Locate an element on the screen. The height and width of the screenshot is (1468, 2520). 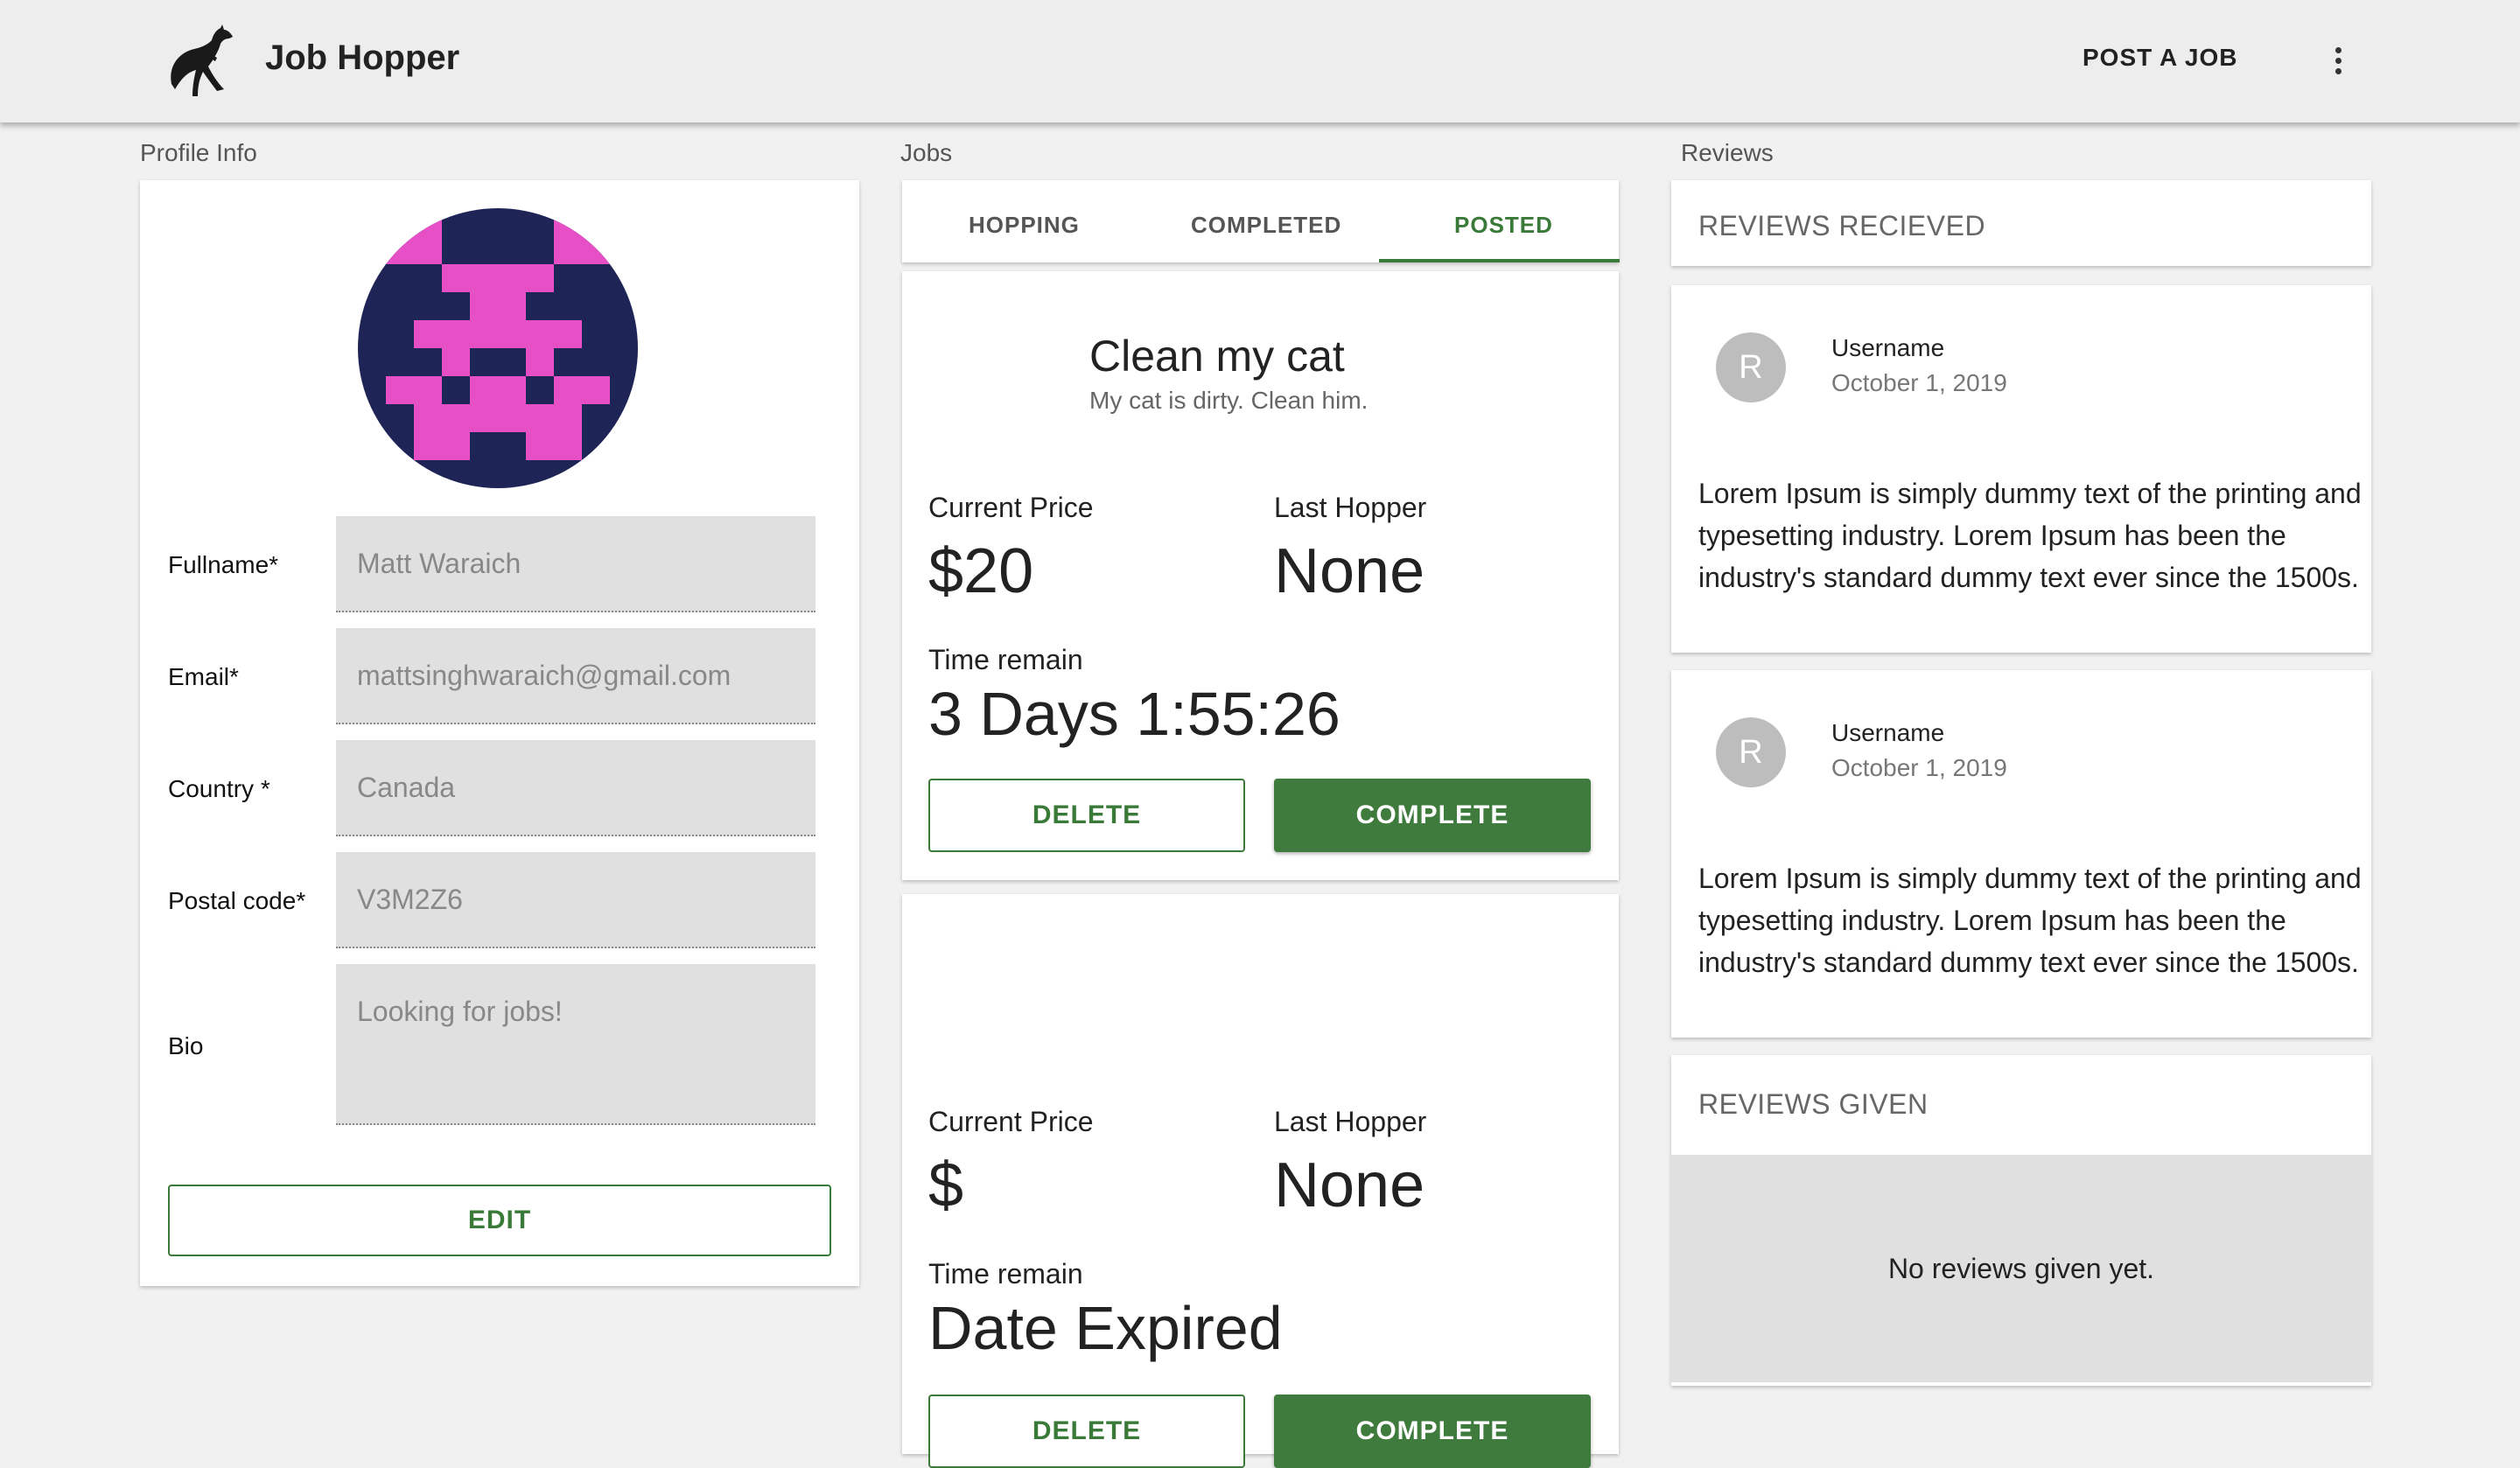
country-label: Country * is located at coordinates (219, 788).